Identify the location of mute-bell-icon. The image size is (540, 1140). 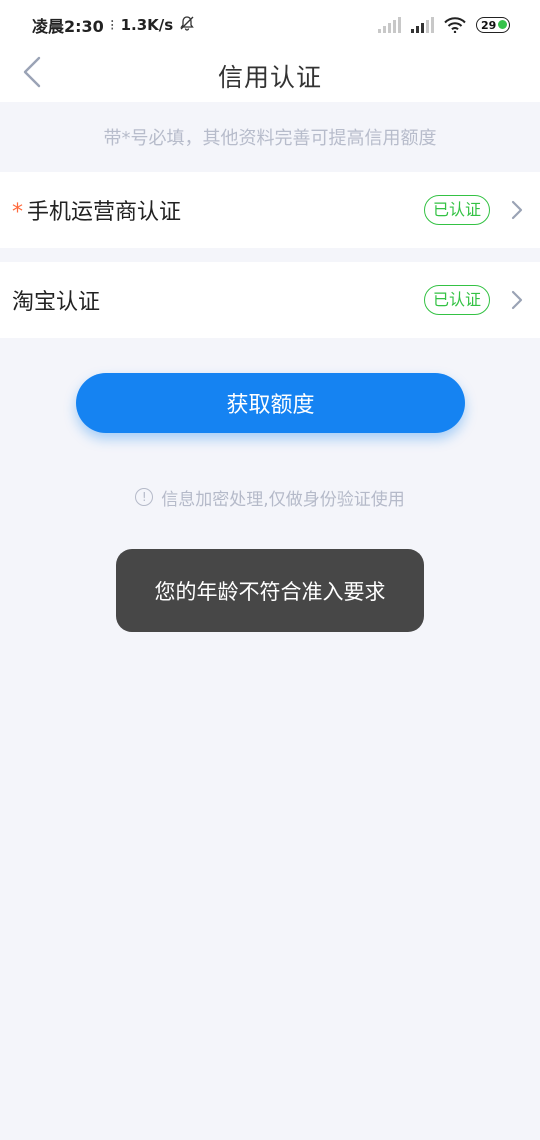
(187, 25).